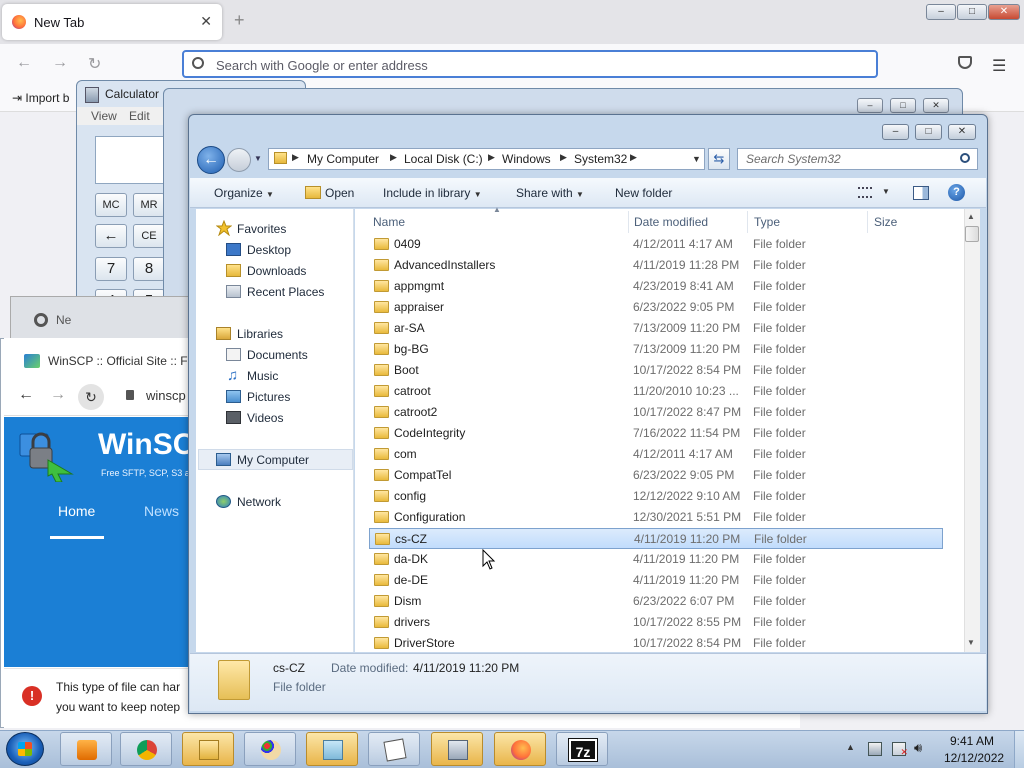 The height and width of the screenshot is (768, 1024). What do you see at coordinates (239, 160) in the screenshot?
I see `forward-arrow-icon` at bounding box center [239, 160].